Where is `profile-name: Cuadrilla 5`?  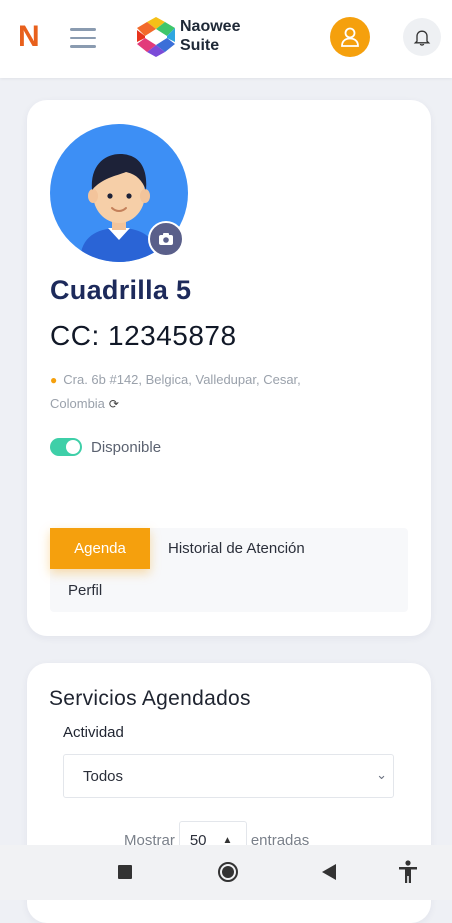 profile-name: Cuadrilla 5 is located at coordinates (121, 290).